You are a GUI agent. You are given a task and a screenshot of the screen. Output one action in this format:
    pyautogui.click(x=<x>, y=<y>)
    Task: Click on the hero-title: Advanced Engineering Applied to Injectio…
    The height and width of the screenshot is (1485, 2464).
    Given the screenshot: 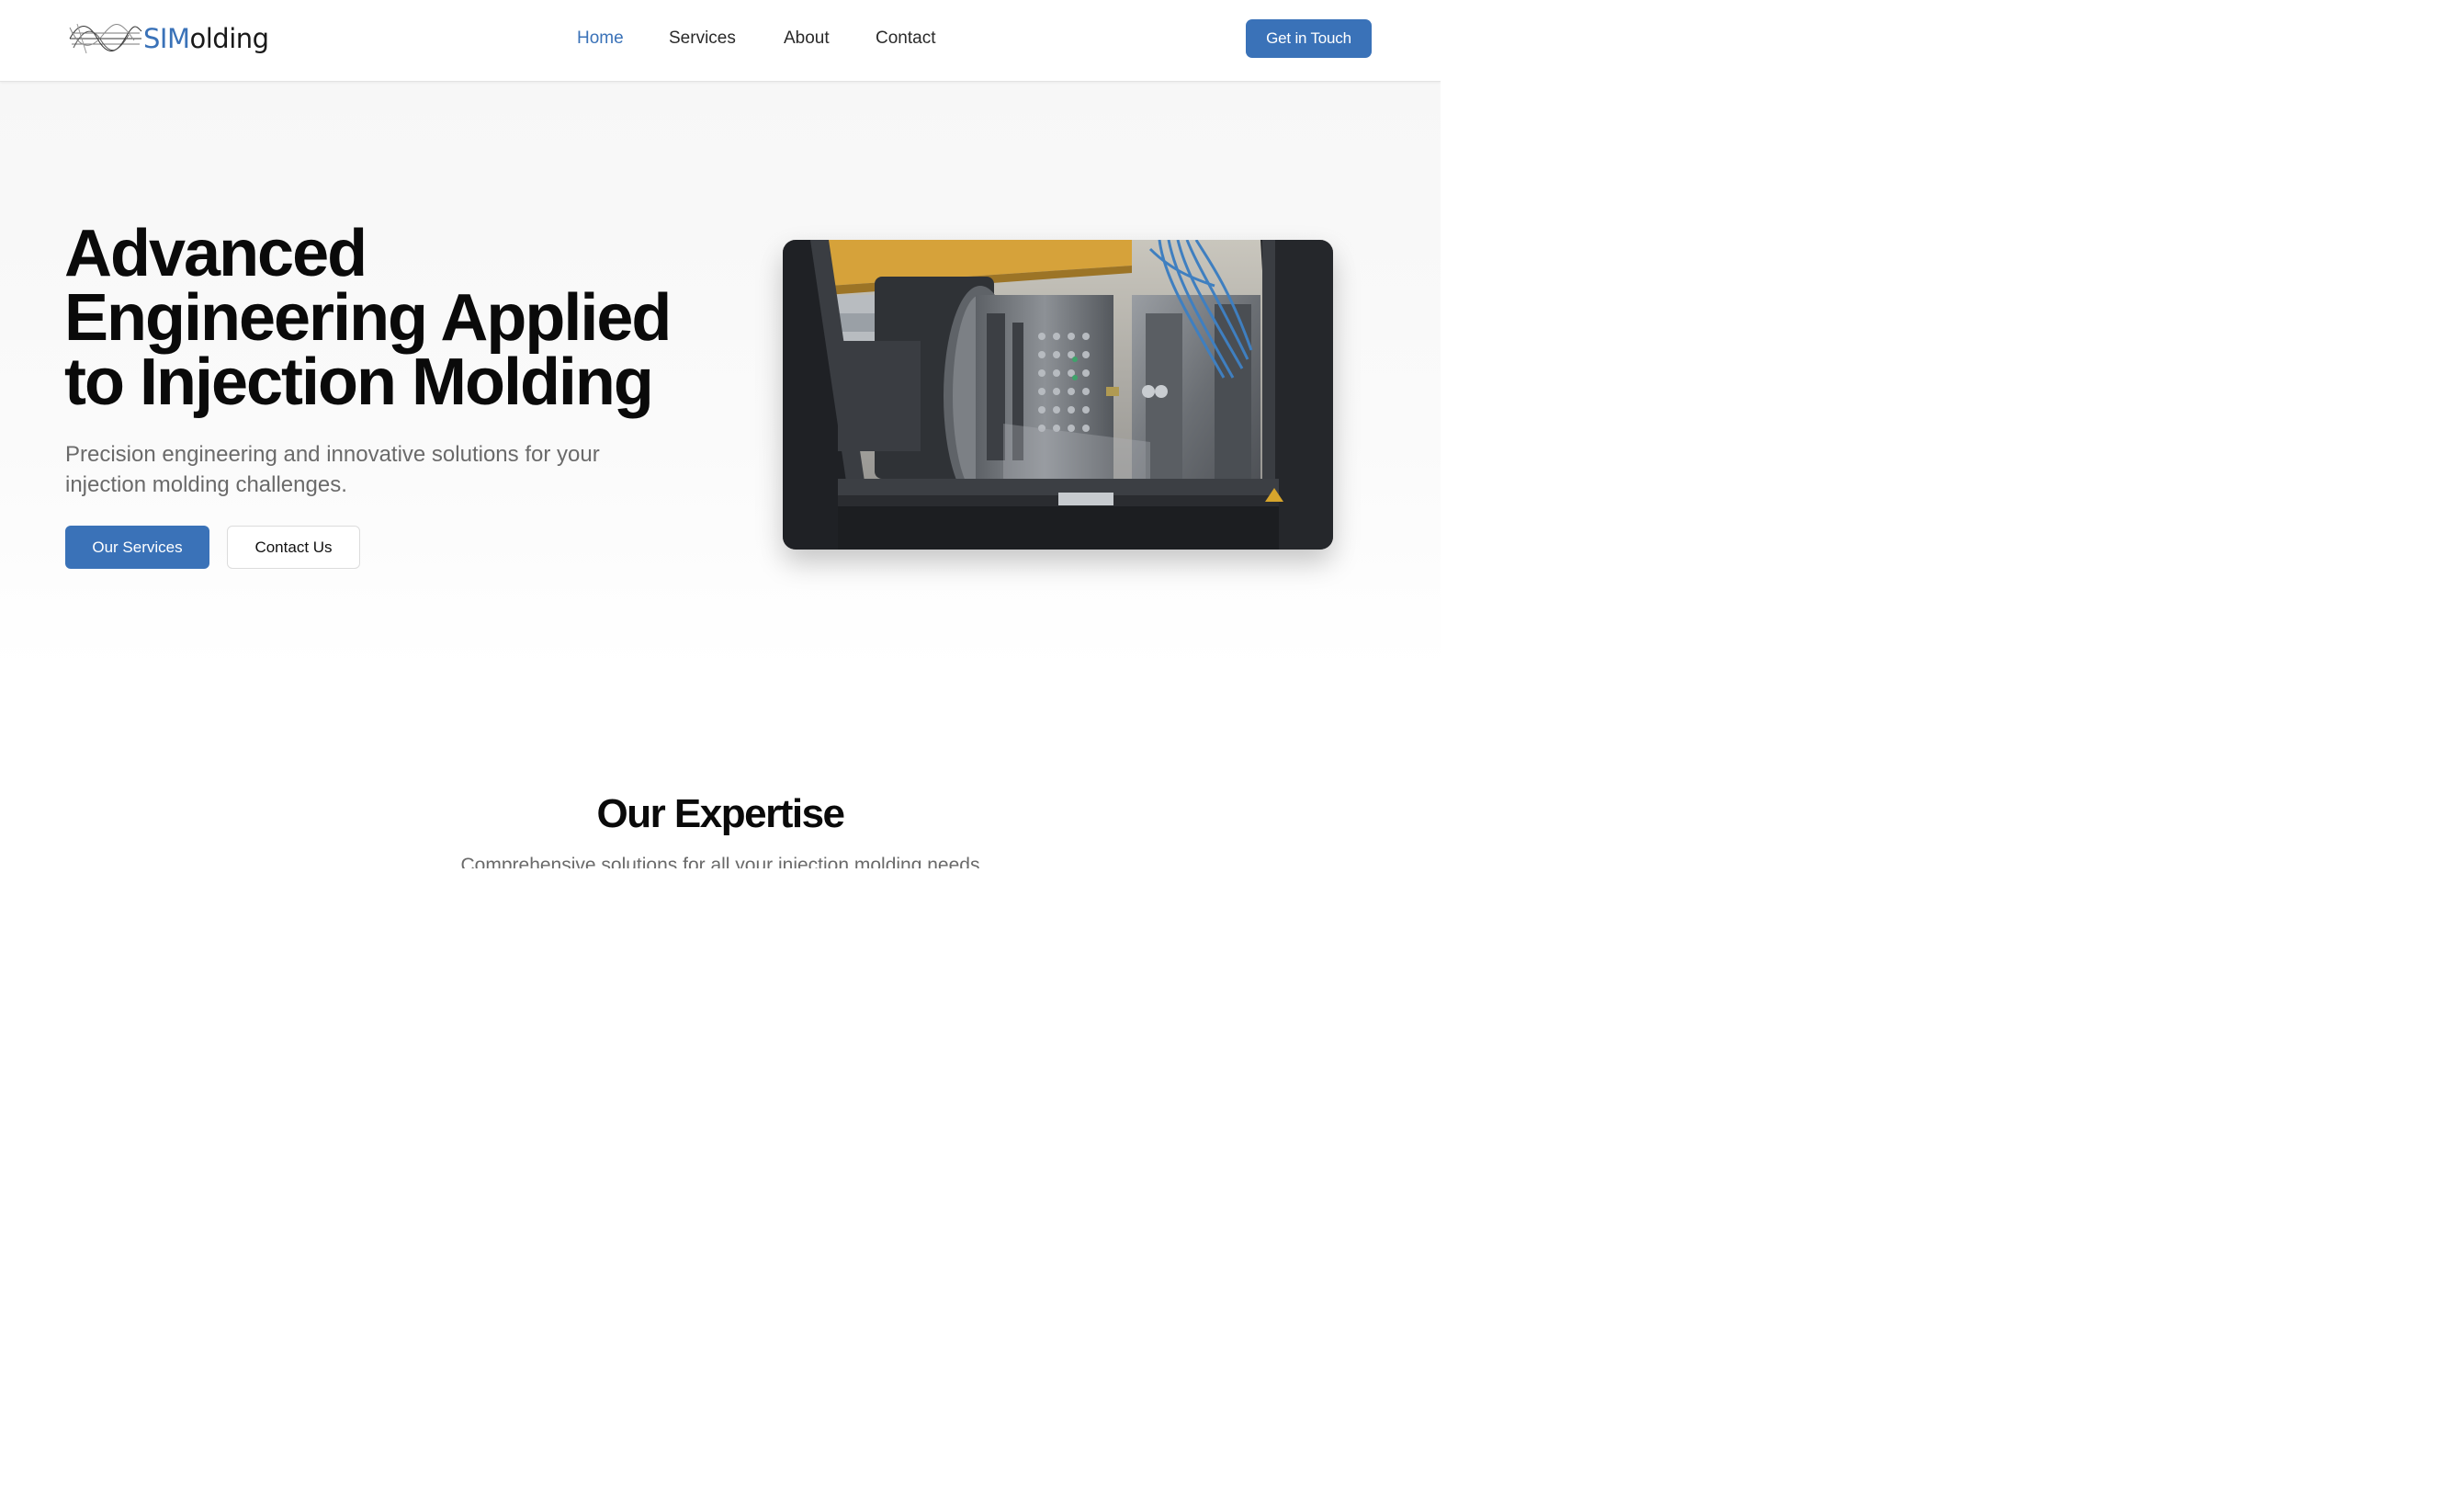 What is the action you would take?
    pyautogui.click(x=368, y=318)
    